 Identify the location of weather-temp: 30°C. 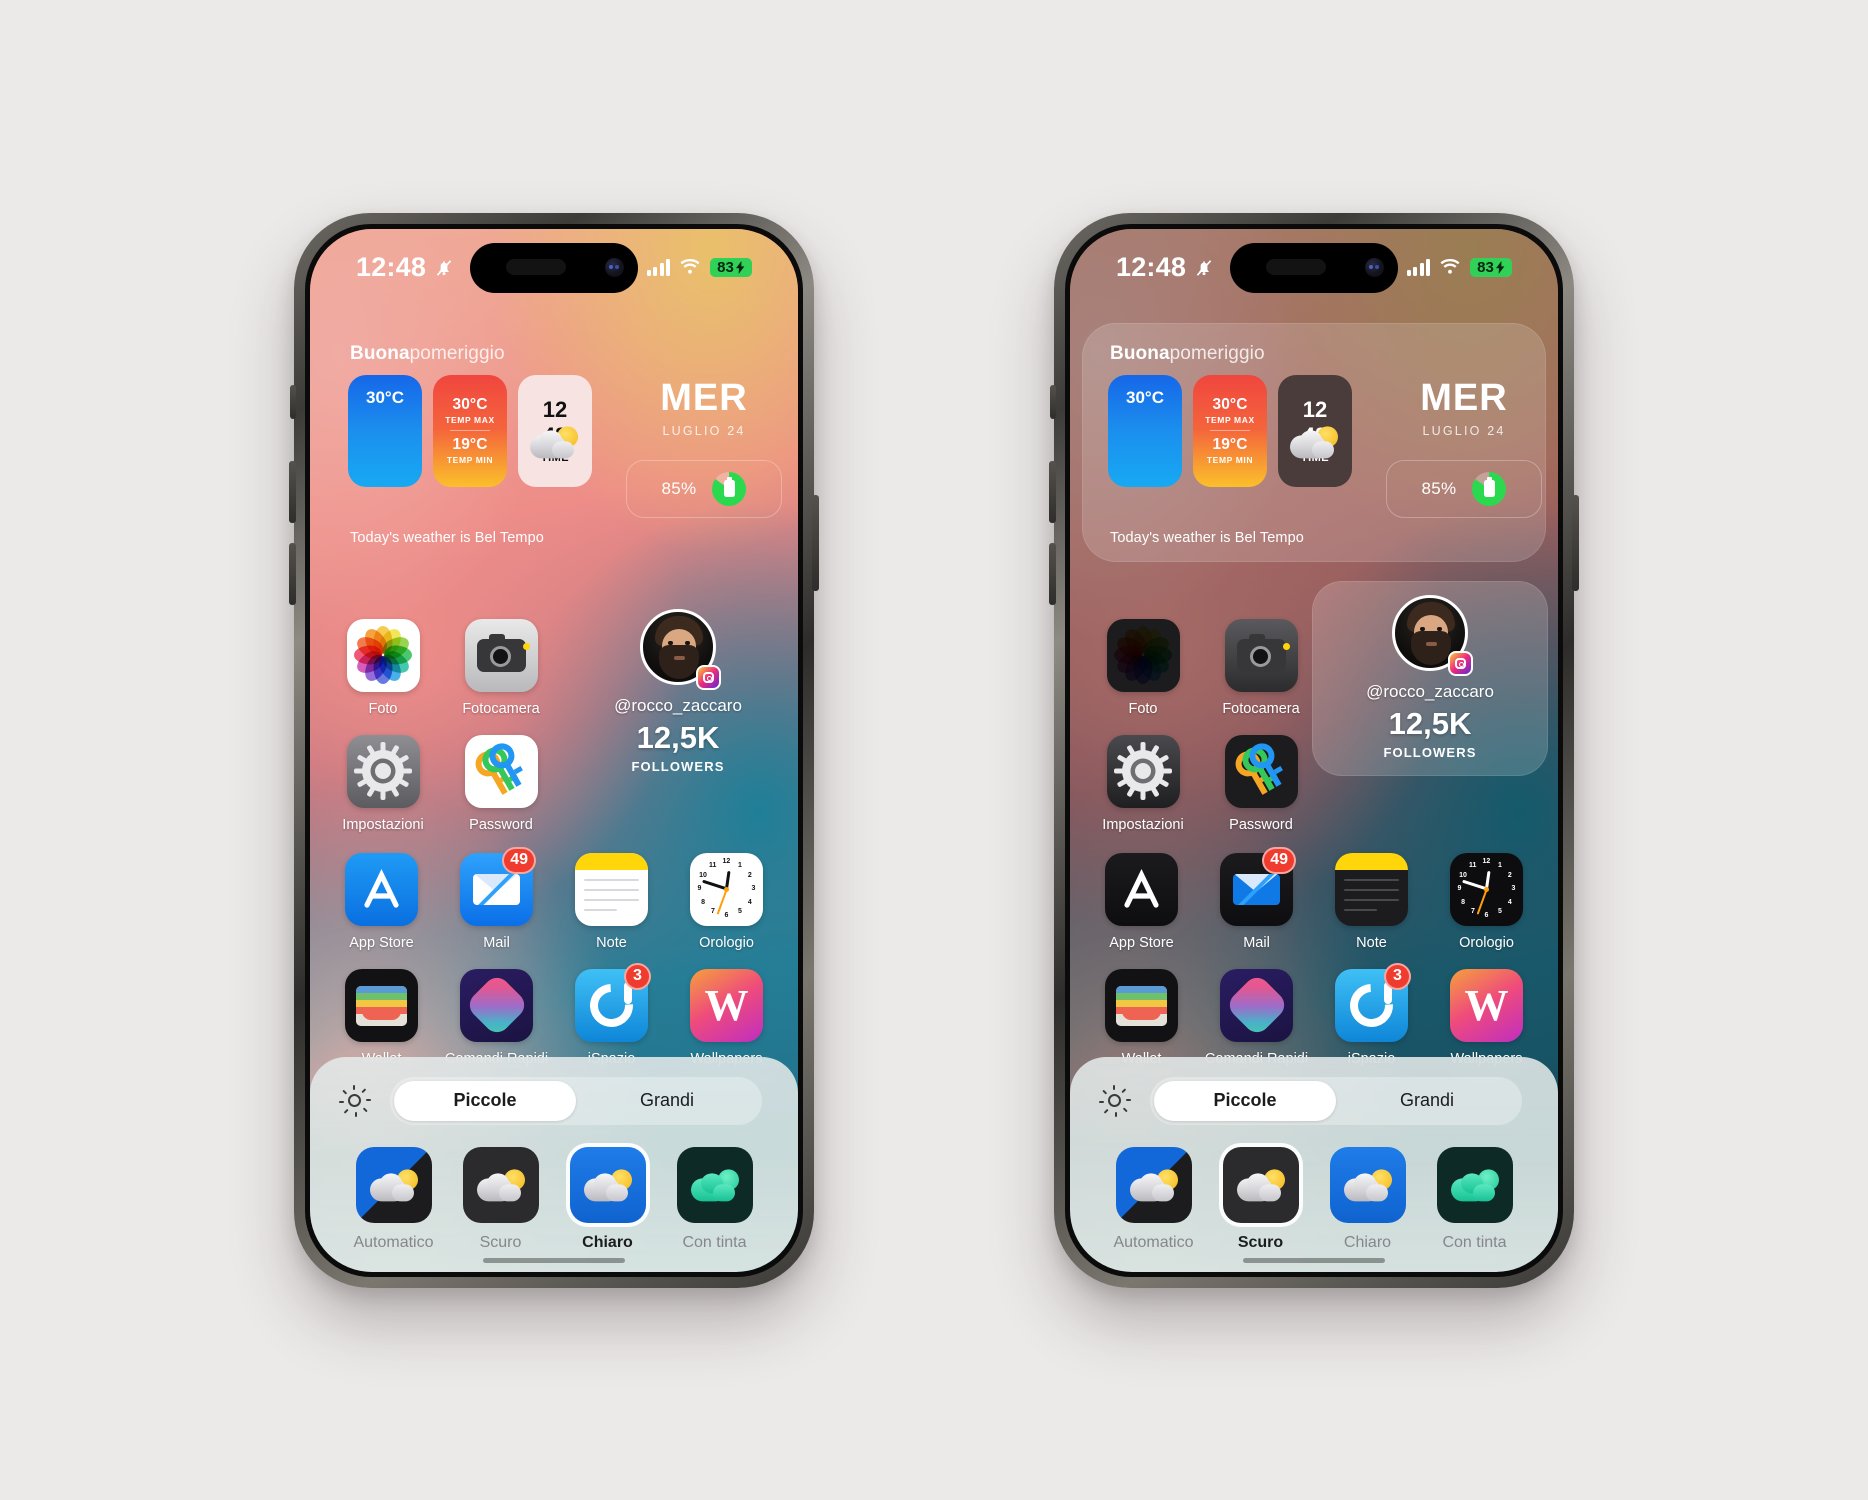
(1145, 397).